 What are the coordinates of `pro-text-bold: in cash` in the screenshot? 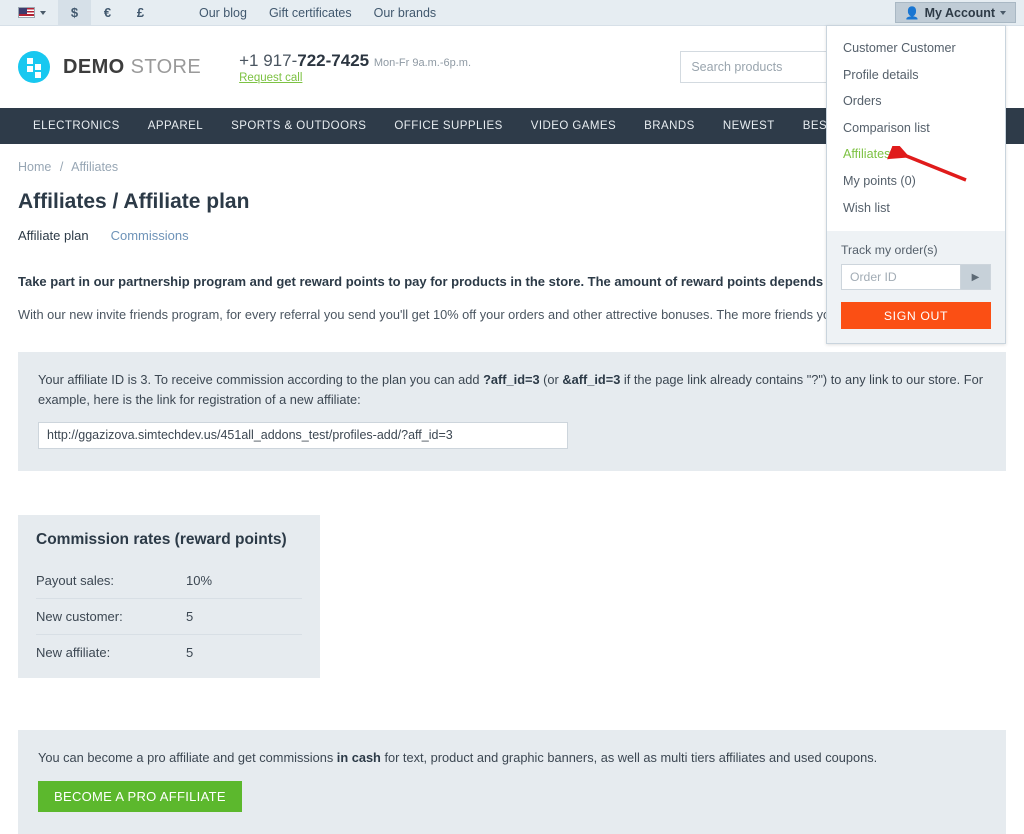 It's located at (358, 758).